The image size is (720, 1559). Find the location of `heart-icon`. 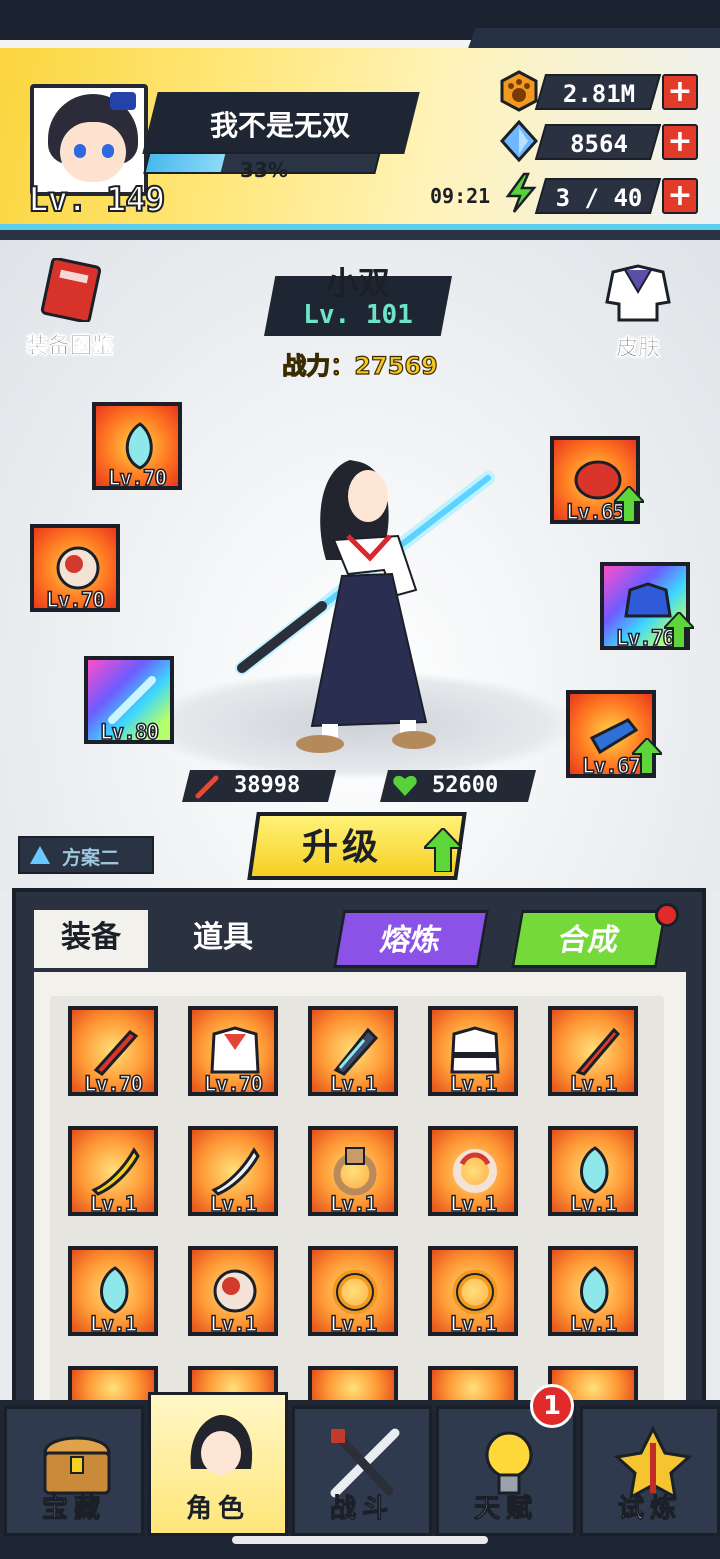

heart-icon is located at coordinates (405, 785).